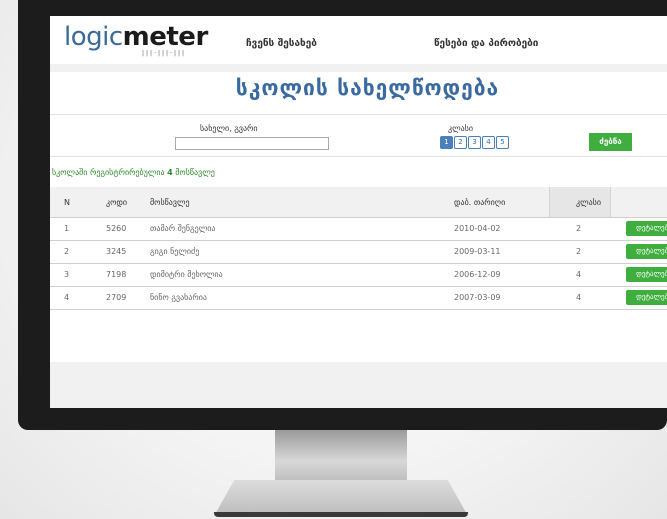 This screenshot has width=667, height=519. I want to click on logo: logicmeter, so click(136, 37).